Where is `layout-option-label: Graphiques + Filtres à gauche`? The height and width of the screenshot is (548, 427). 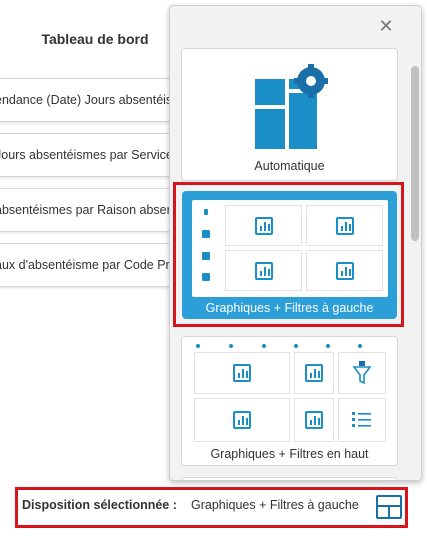
layout-option-label: Graphiques + Filtres à gauche is located at coordinates (289, 308).